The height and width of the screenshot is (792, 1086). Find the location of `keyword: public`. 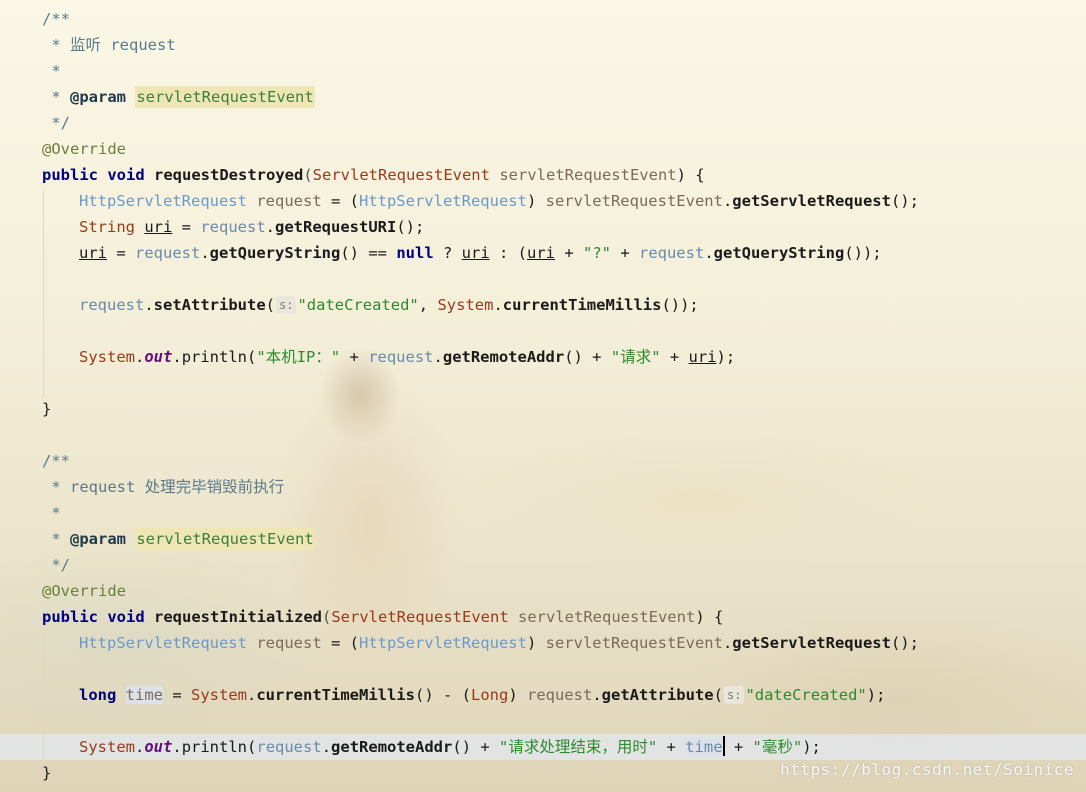

keyword: public is located at coordinates (70, 175).